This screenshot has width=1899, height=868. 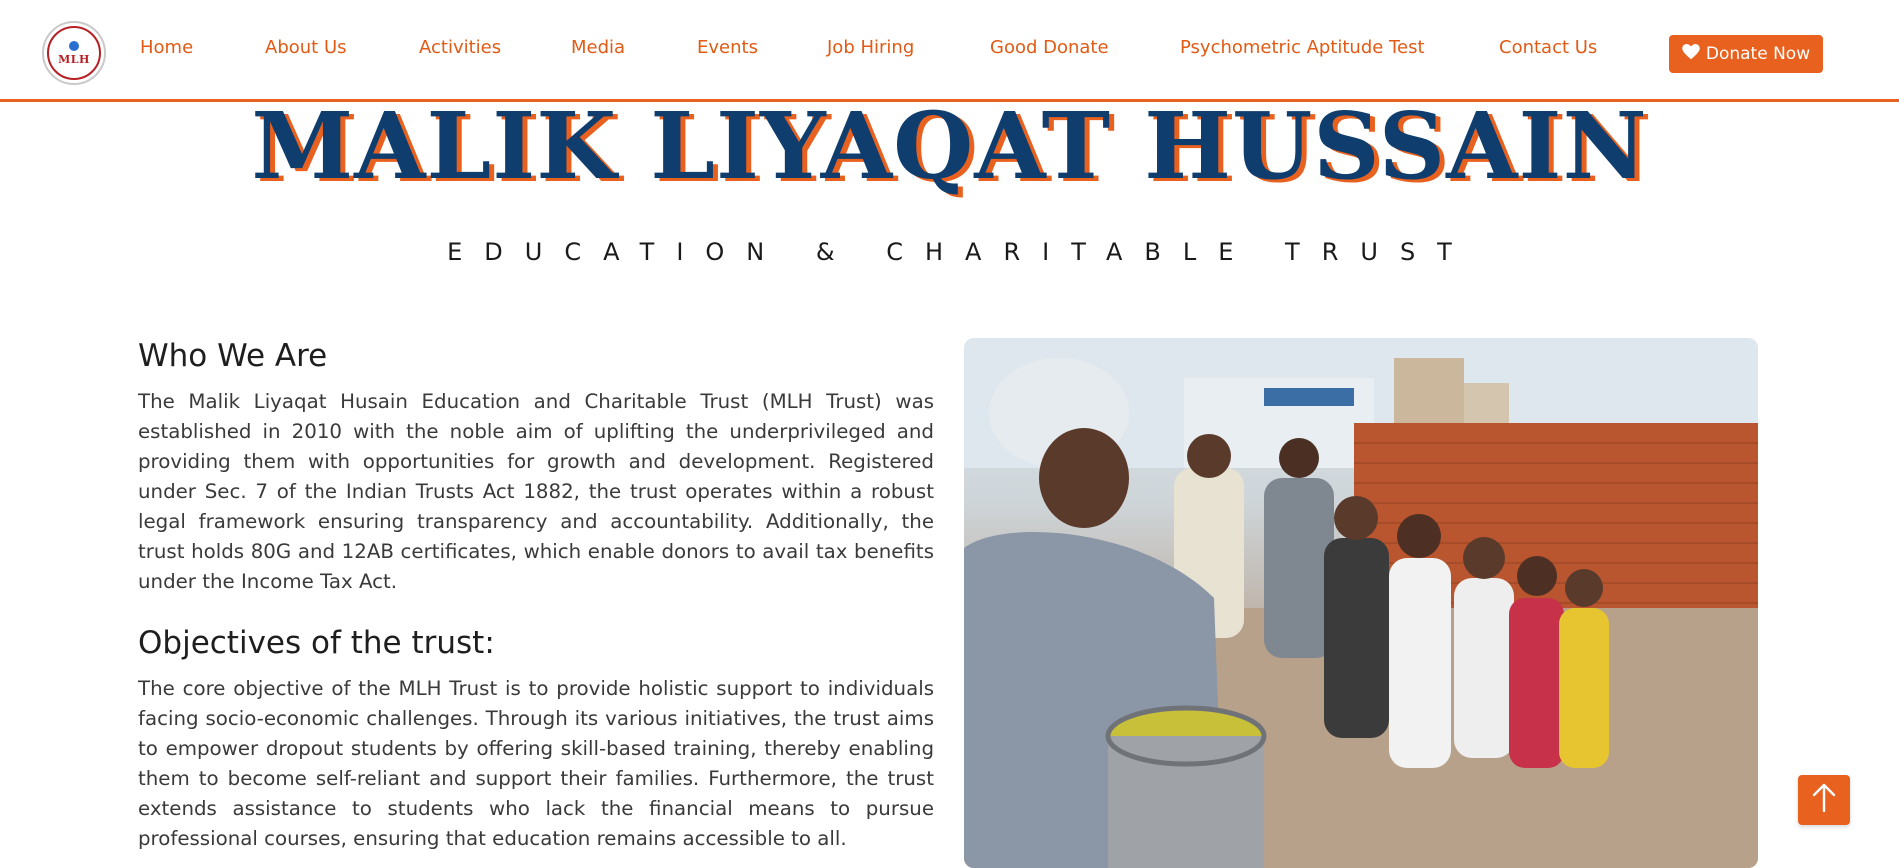 I want to click on nav-media: Media, so click(x=598, y=47).